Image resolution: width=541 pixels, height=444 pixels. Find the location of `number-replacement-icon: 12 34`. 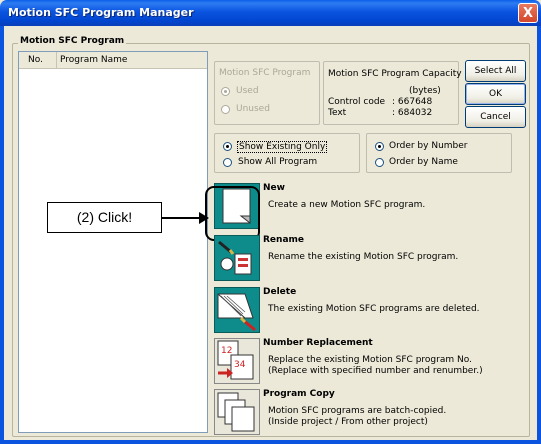

number-replacement-icon: 12 34 is located at coordinates (235, 360).